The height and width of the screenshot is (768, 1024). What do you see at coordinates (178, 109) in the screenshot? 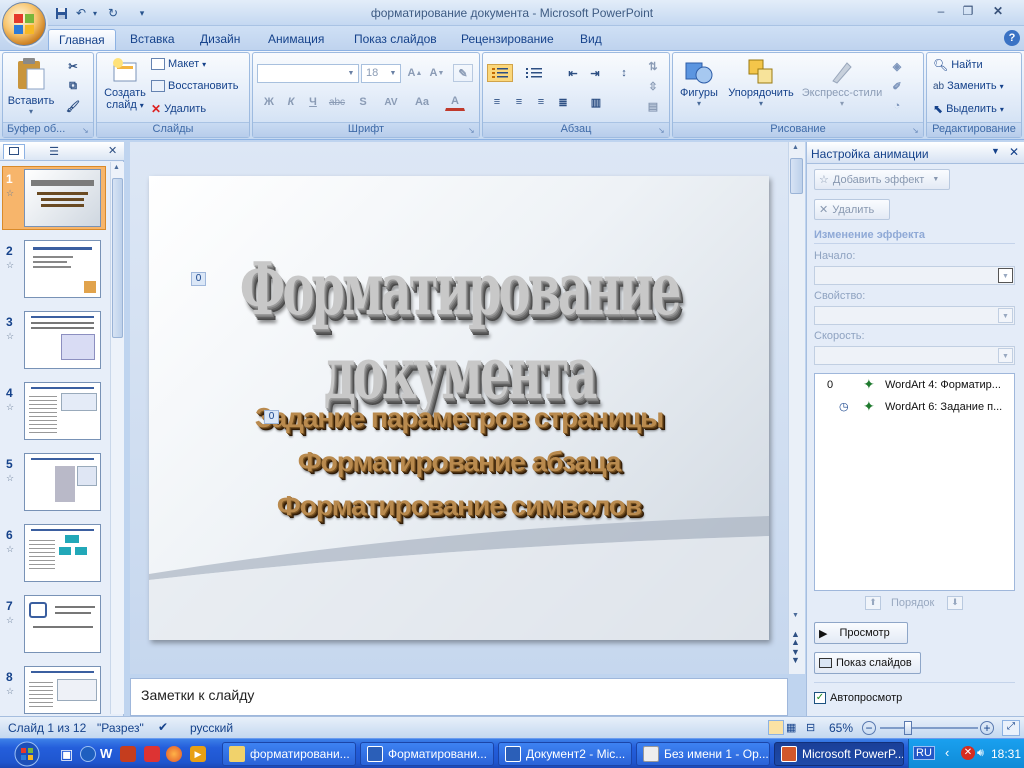
I see `delete-slide-button: ✕ Удалить` at bounding box center [178, 109].